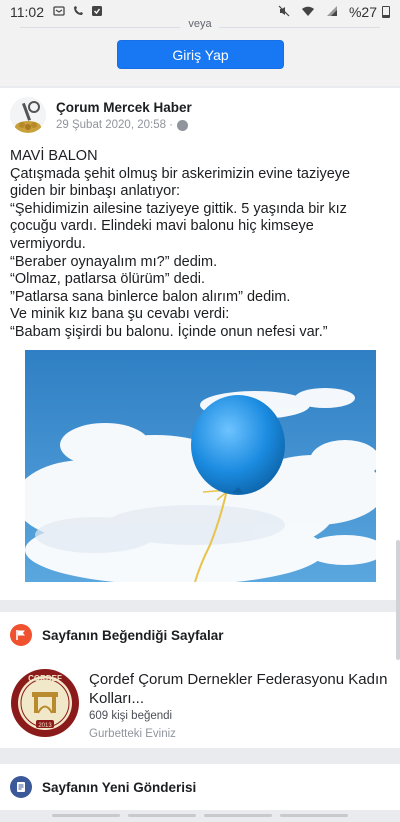 The image size is (400, 822). I want to click on document-icon, so click(21, 787).